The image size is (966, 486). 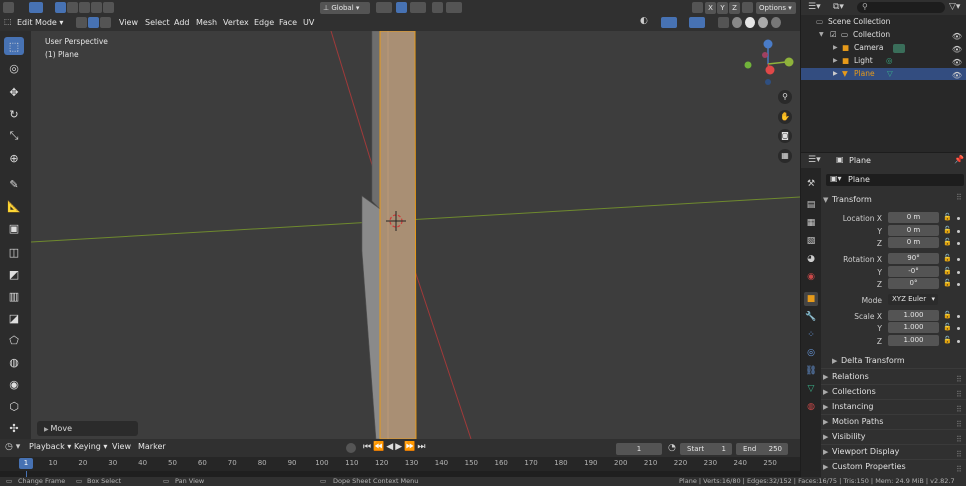 What do you see at coordinates (954, 7) in the screenshot?
I see `filter-icon: ▽▾` at bounding box center [954, 7].